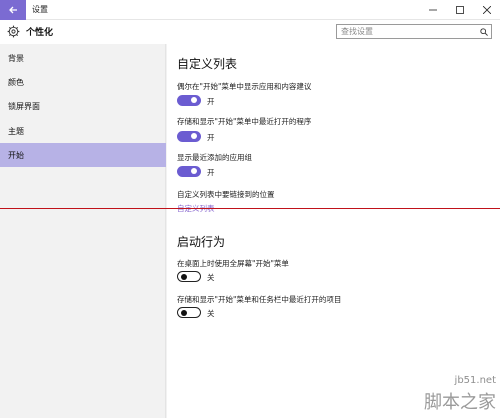 This screenshot has width=500, height=418. I want to click on title-bar: 设置, so click(250, 10).